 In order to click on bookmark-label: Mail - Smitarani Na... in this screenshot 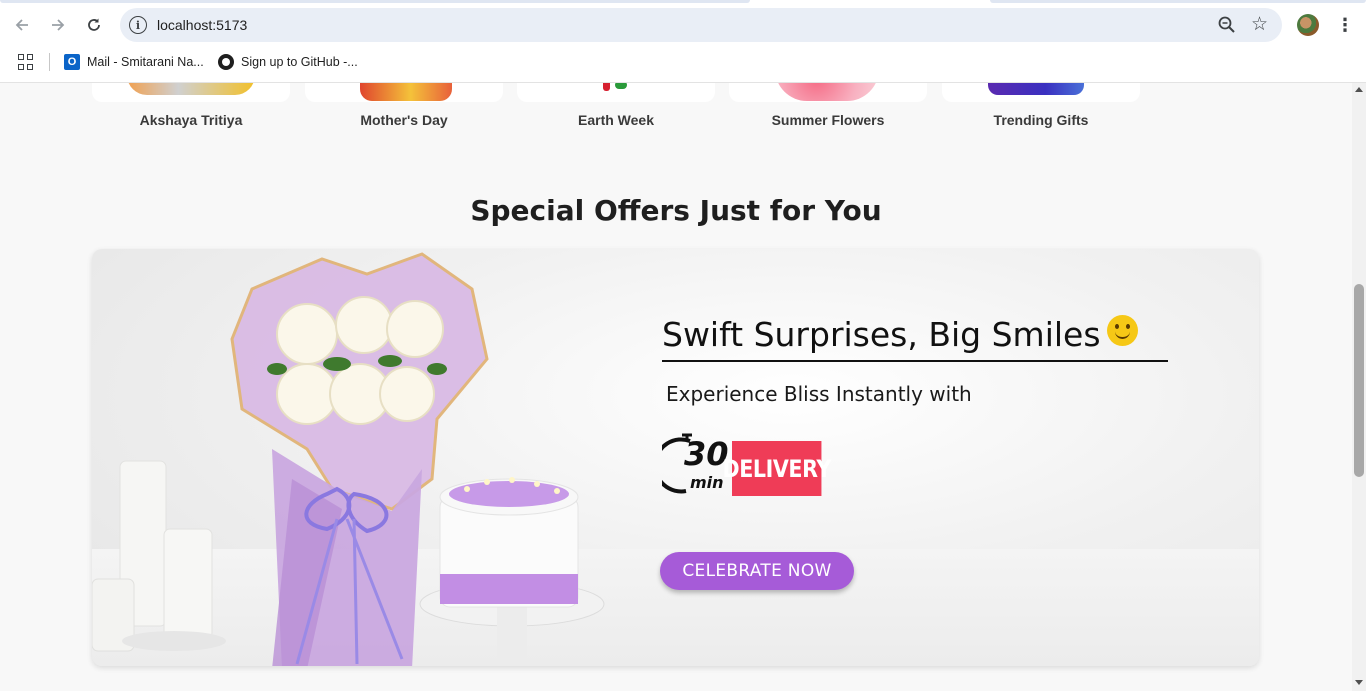, I will do `click(145, 62)`.